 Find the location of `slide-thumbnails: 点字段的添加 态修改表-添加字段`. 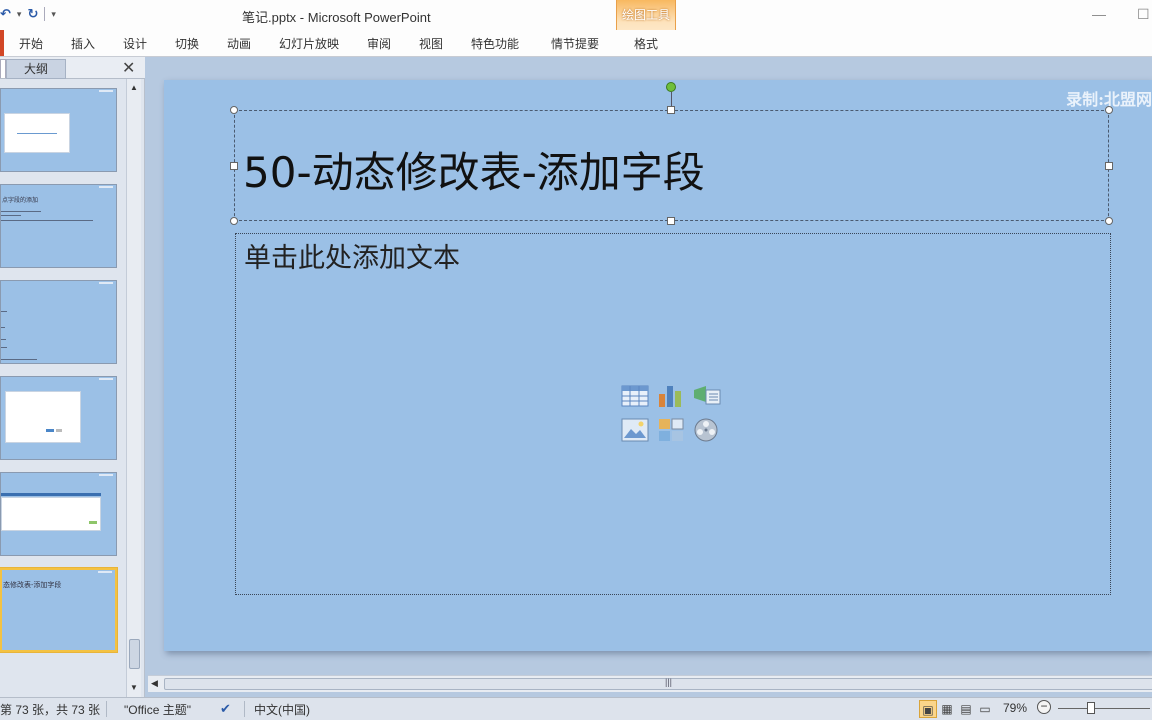

slide-thumbnails: 点字段的添加 态修改表-添加字段 is located at coordinates (63, 388).